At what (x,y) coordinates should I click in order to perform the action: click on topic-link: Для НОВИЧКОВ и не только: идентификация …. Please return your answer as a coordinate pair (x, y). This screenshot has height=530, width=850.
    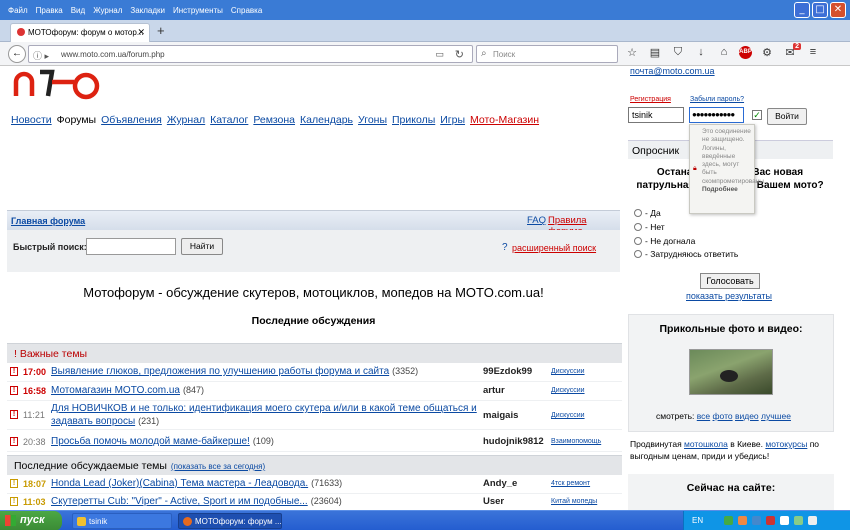
    Looking at the image, I should click on (264, 415).